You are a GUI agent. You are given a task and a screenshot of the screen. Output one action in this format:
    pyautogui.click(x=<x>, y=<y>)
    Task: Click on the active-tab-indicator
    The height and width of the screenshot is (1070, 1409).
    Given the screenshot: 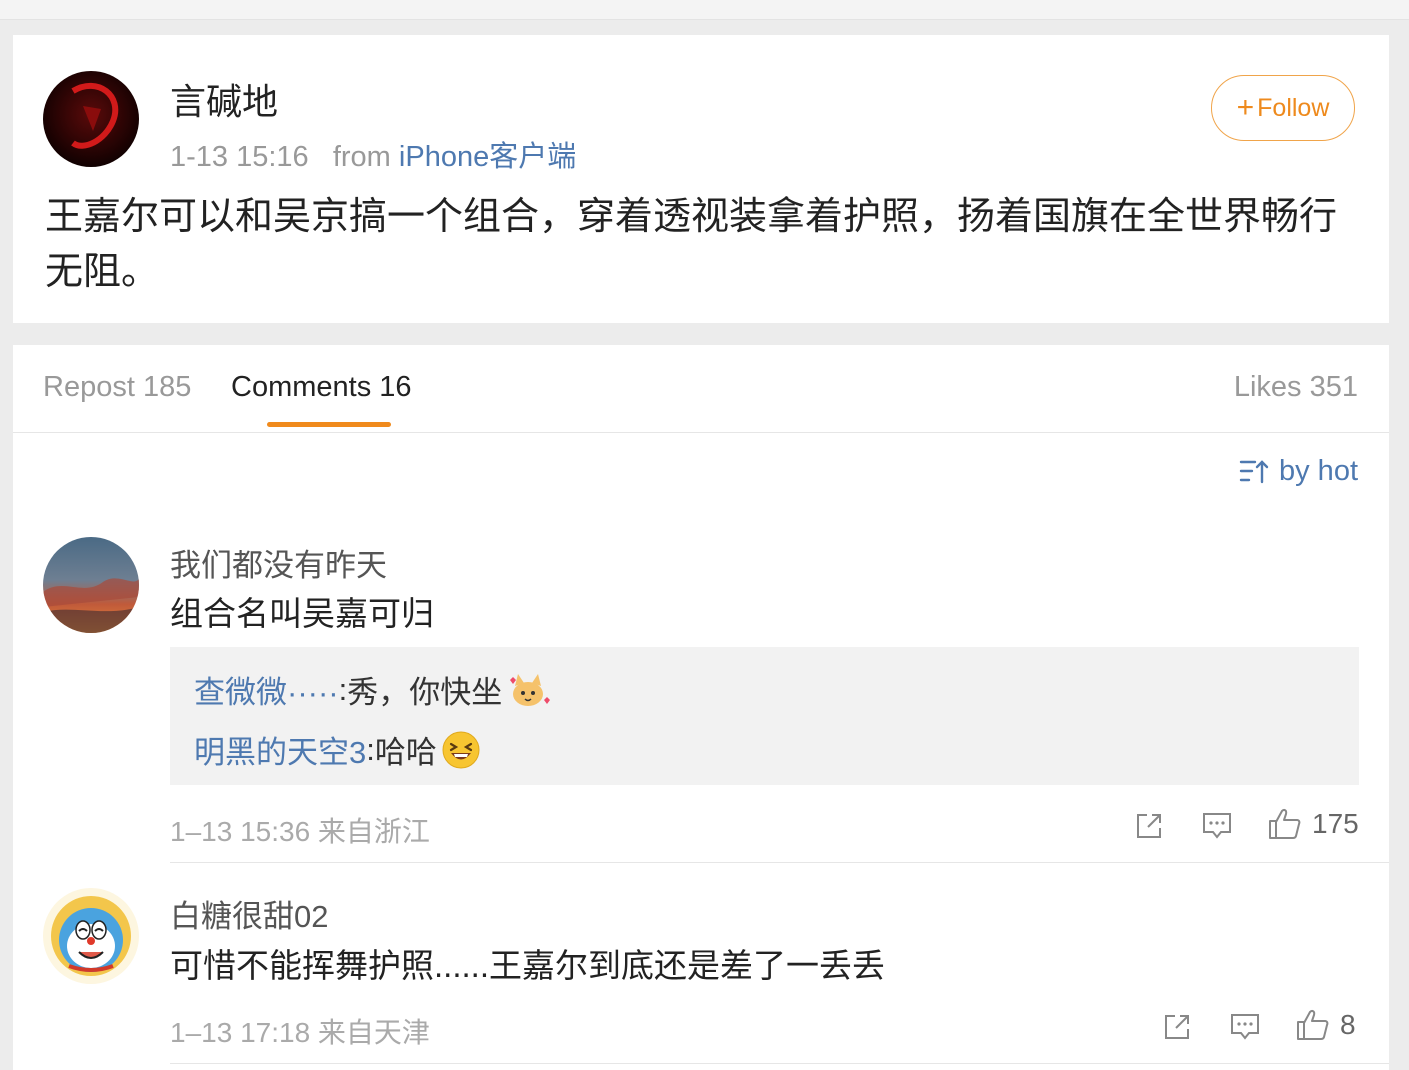 What is the action you would take?
    pyautogui.click(x=329, y=424)
    